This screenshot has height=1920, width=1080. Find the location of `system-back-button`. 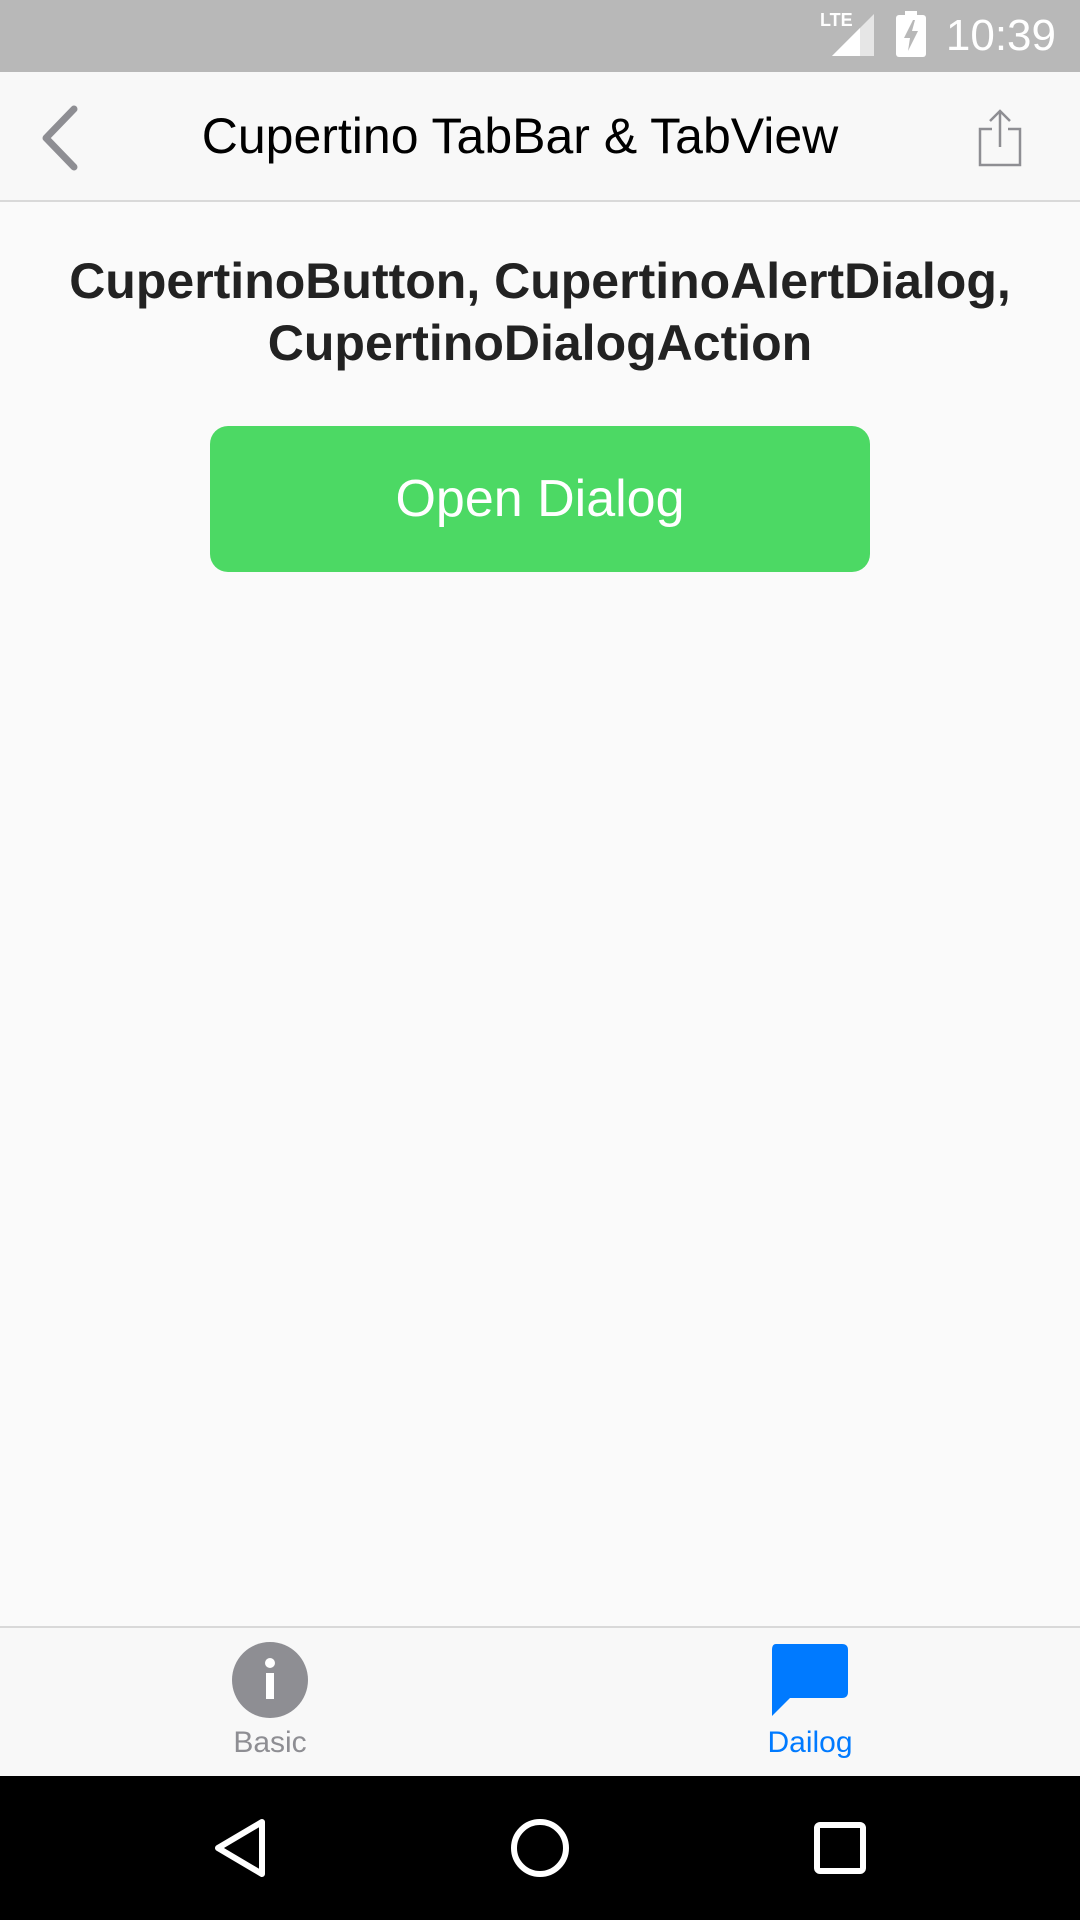

system-back-button is located at coordinates (240, 1848).